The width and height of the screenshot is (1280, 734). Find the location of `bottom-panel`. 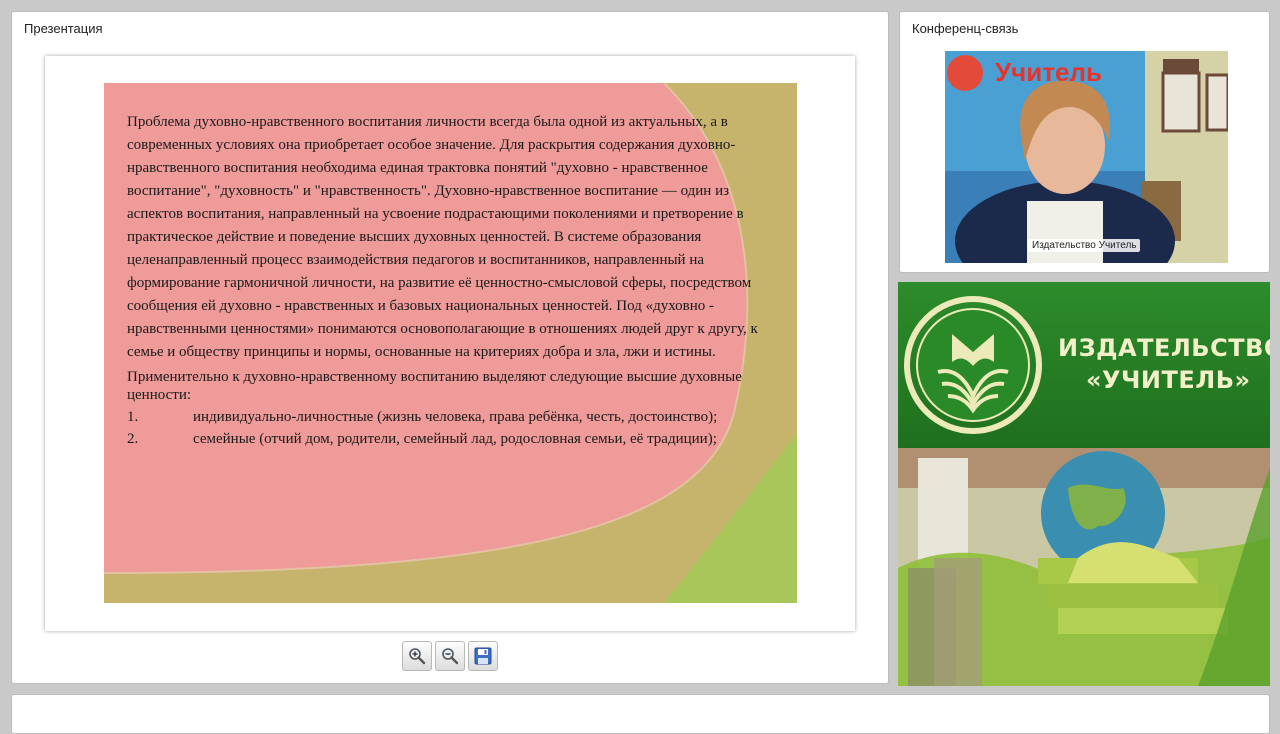

bottom-panel is located at coordinates (640, 714).